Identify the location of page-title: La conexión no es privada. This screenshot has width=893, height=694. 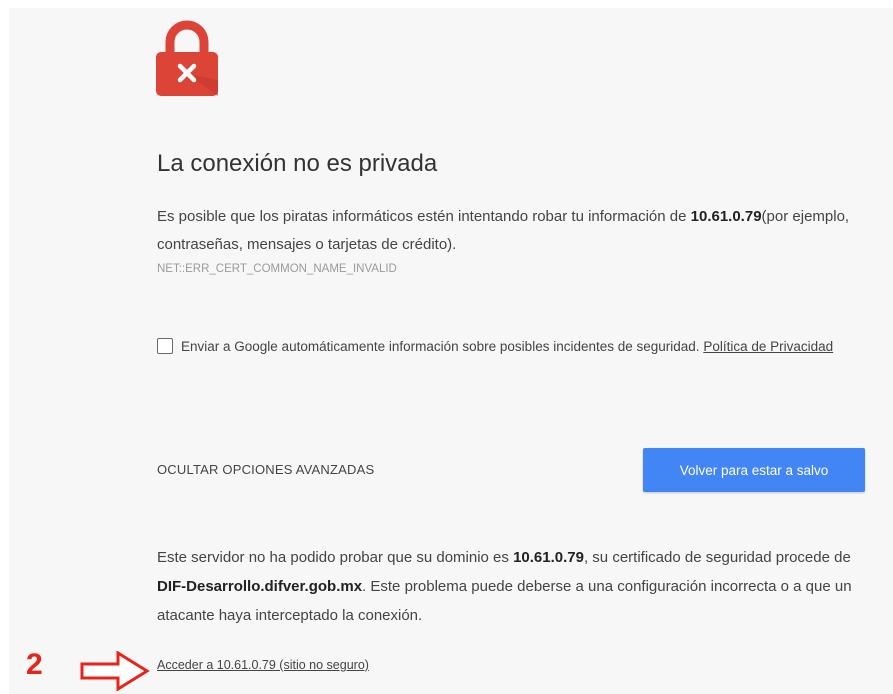
(297, 163).